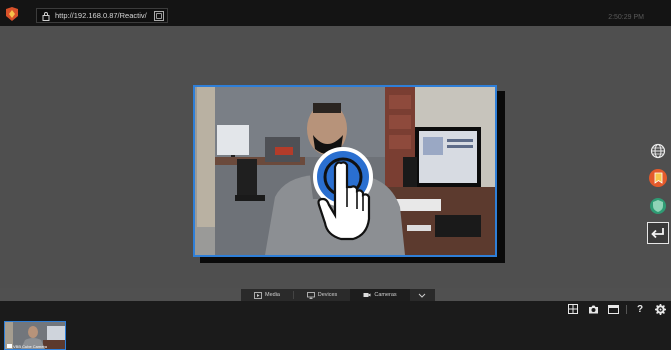  What do you see at coordinates (335, 13) in the screenshot?
I see `top-bar: http://192.168.0.87/Reactiv/ 2:50:29 PM` at bounding box center [335, 13].